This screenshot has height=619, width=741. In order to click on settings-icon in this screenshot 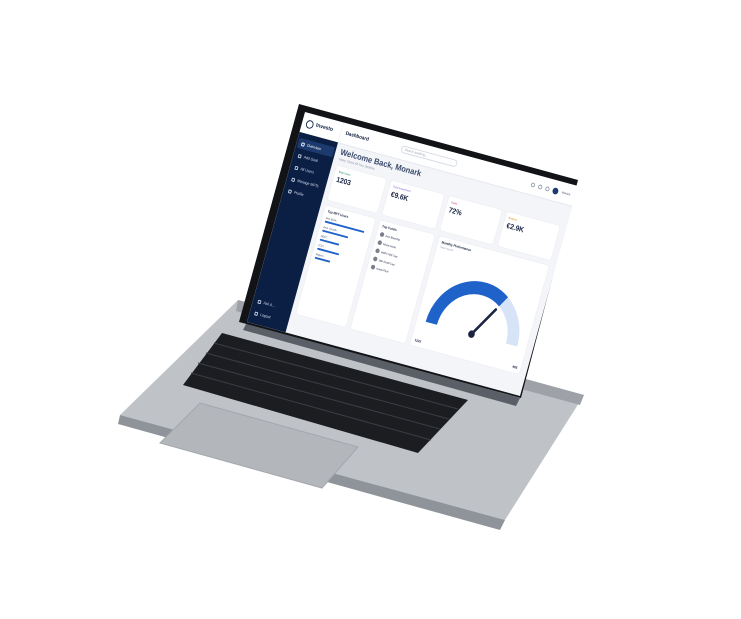, I will do `click(548, 188)`.